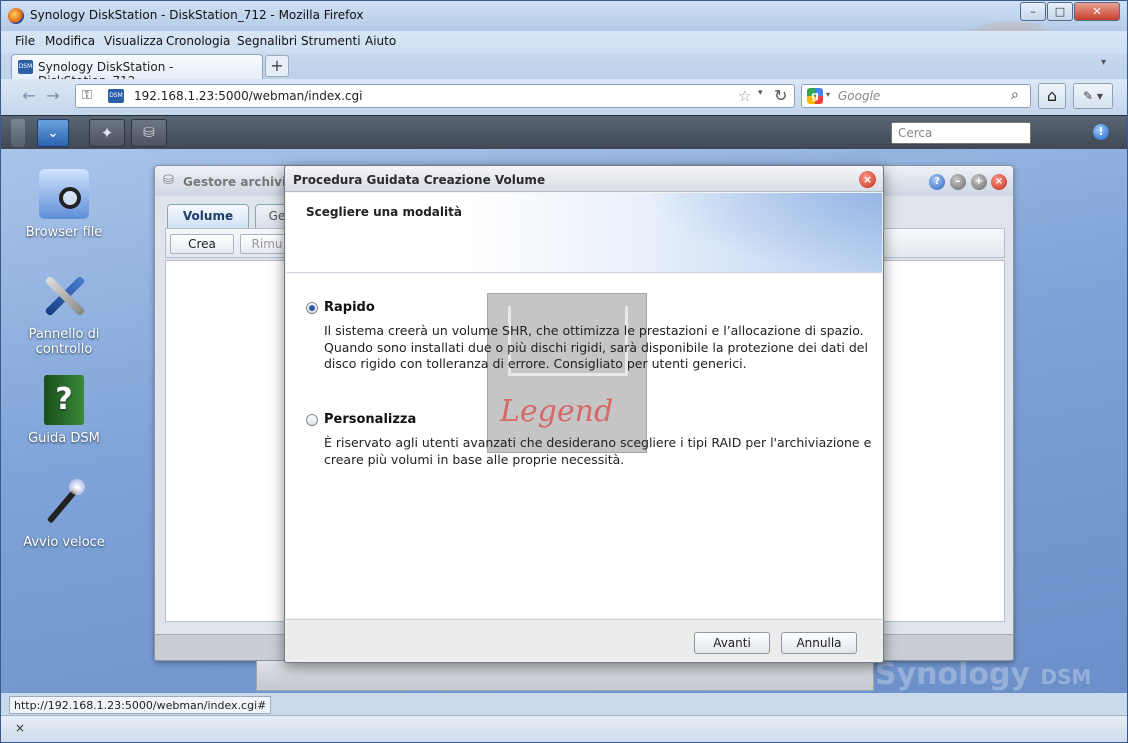 The image size is (1128, 743). I want to click on option-personalizza-label: Personalizza, so click(370, 419).